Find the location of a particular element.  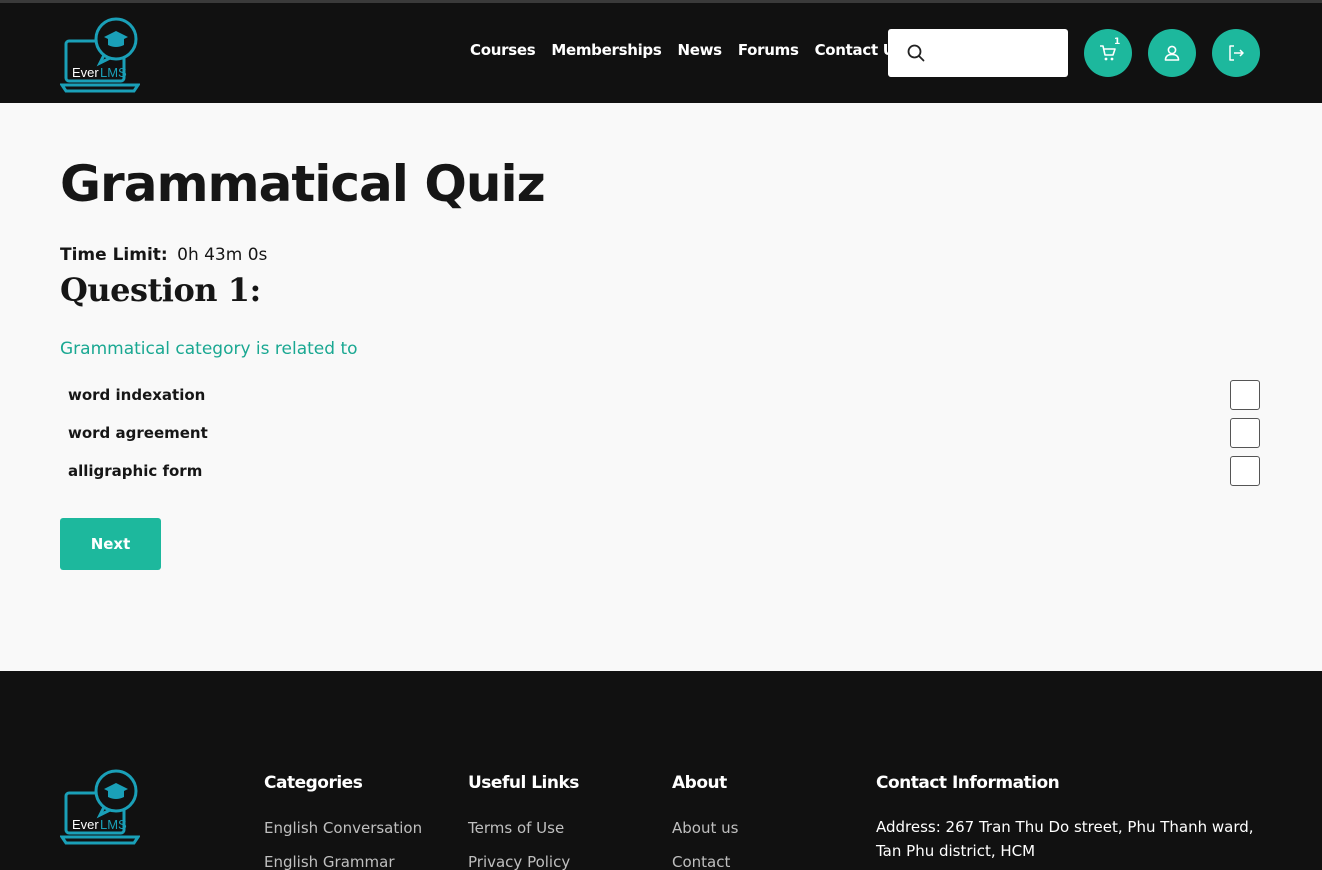

logout-button is located at coordinates (1236, 53).